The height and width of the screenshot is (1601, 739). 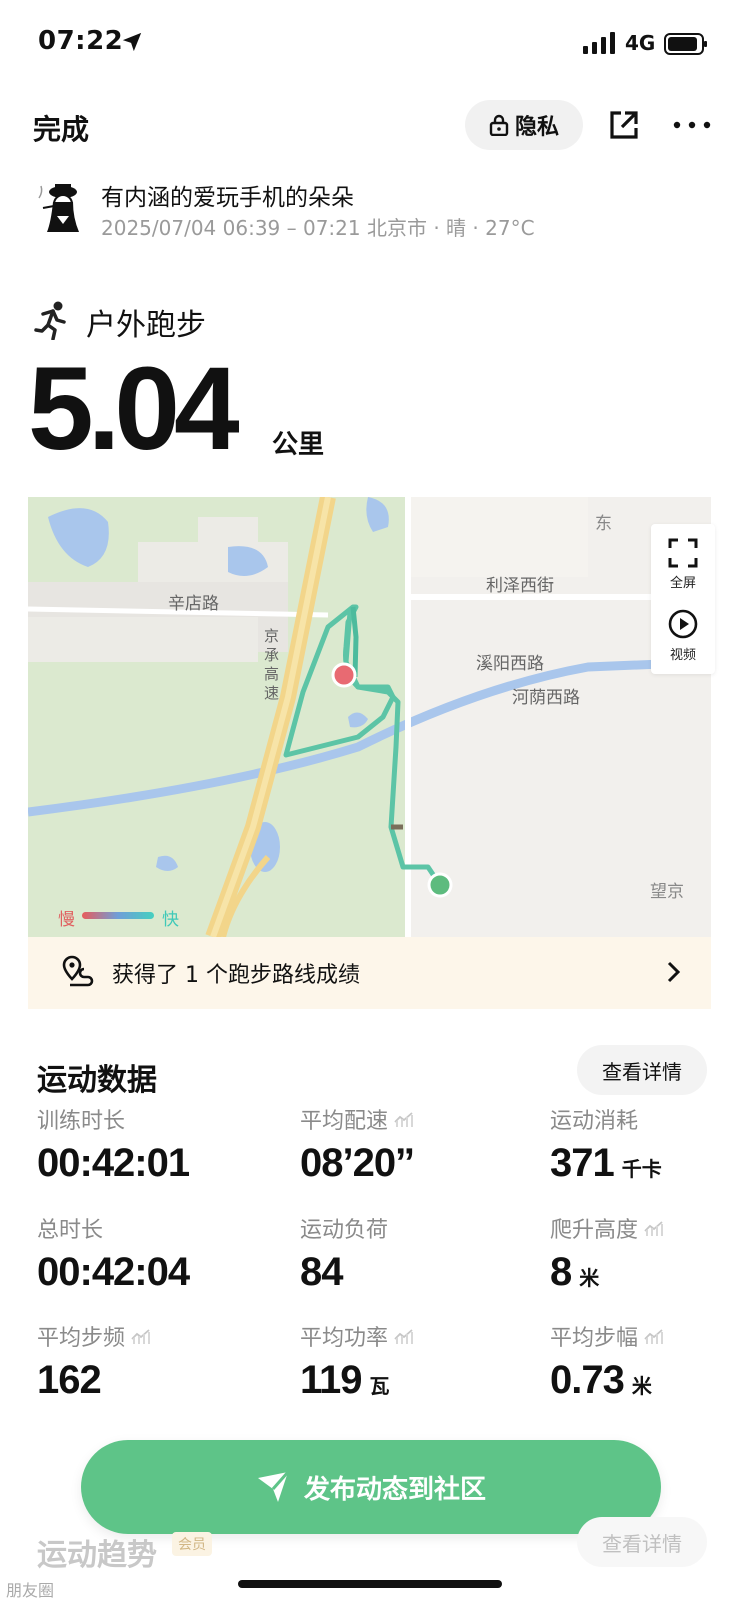 I want to click on fullscreen-label: 全屏, so click(x=682, y=583).